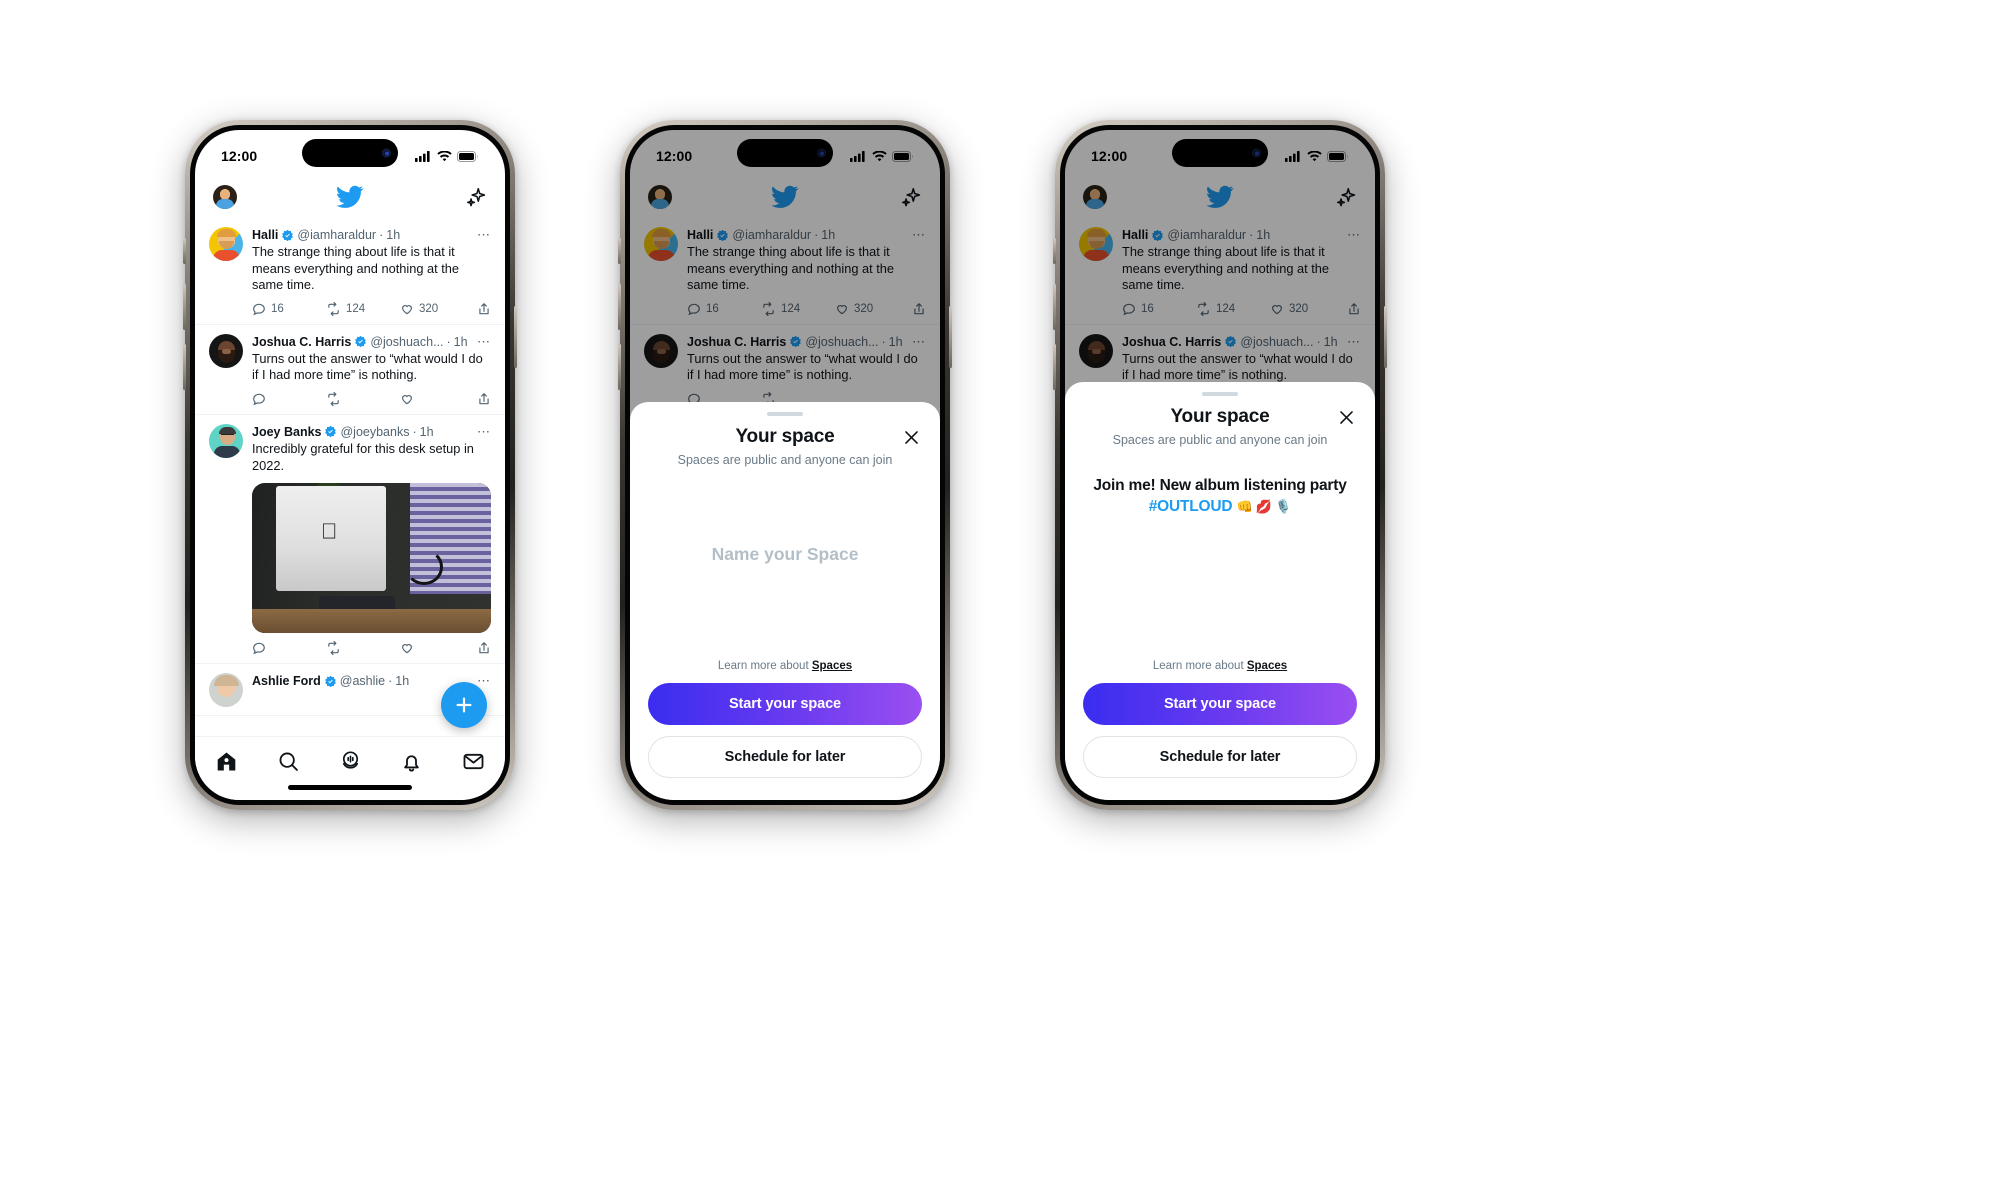  I want to click on tab-messages, so click(473, 761).